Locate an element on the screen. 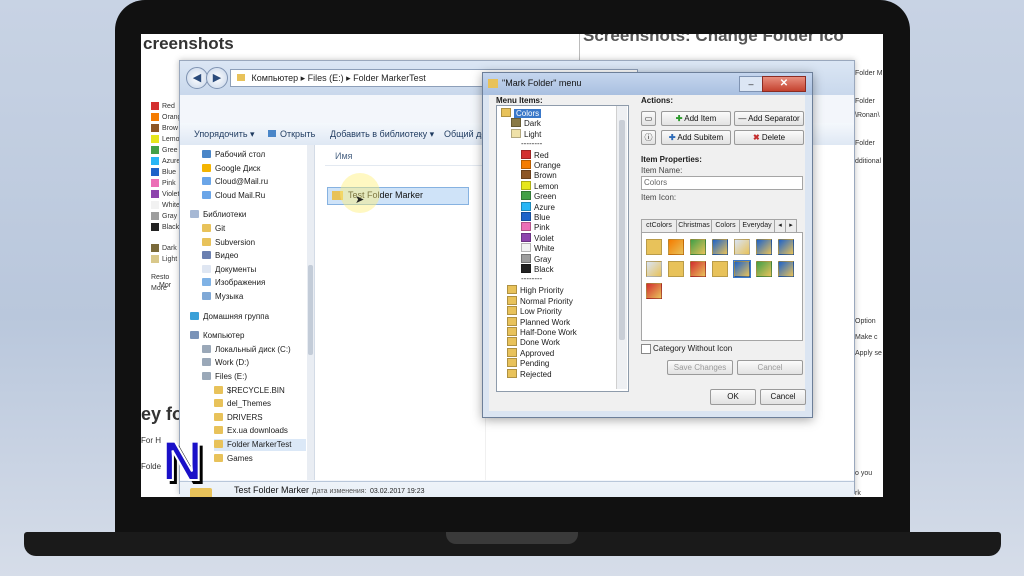 Image resolution: width=1024 pixels, height=576 pixels. tree-node: Low Priority is located at coordinates (534, 311).